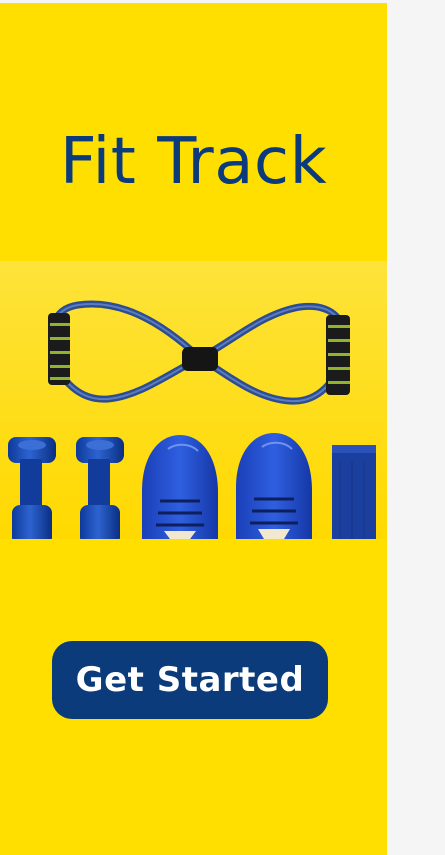  What do you see at coordinates (354, 492) in the screenshot?
I see `wristband` at bounding box center [354, 492].